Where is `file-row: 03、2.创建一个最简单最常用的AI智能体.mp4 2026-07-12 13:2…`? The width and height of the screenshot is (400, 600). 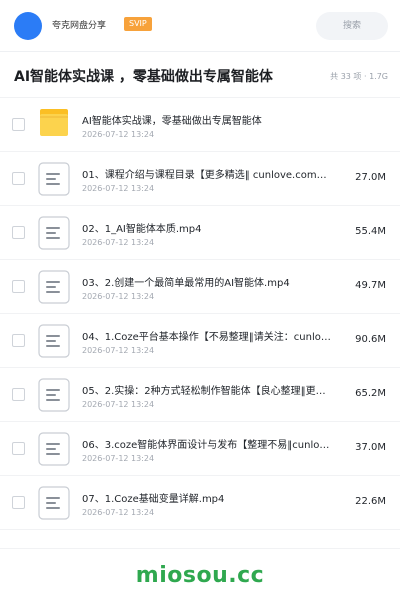 file-row: 03、2.创建一个最简单最常用的AI智能体.mp4 2026-07-12 13:2… is located at coordinates (200, 287).